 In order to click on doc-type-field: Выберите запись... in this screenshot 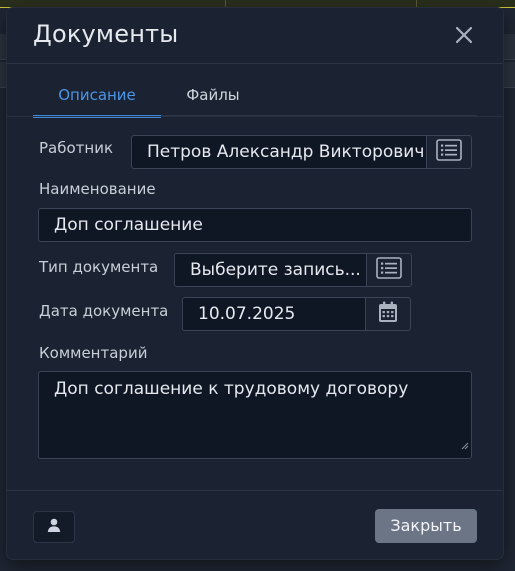, I will do `click(272, 270)`.